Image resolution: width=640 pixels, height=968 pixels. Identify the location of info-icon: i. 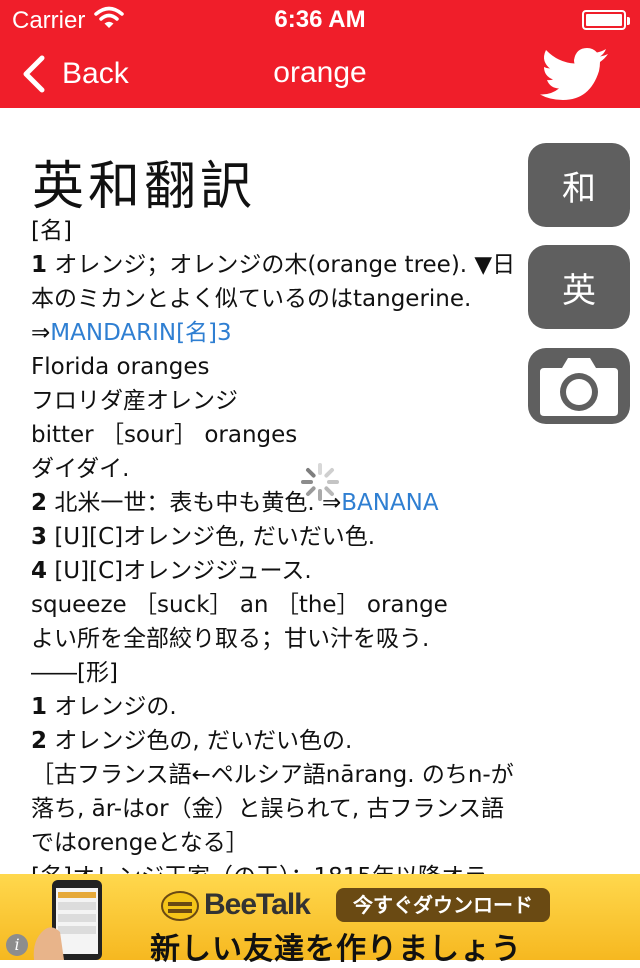
(17, 945).